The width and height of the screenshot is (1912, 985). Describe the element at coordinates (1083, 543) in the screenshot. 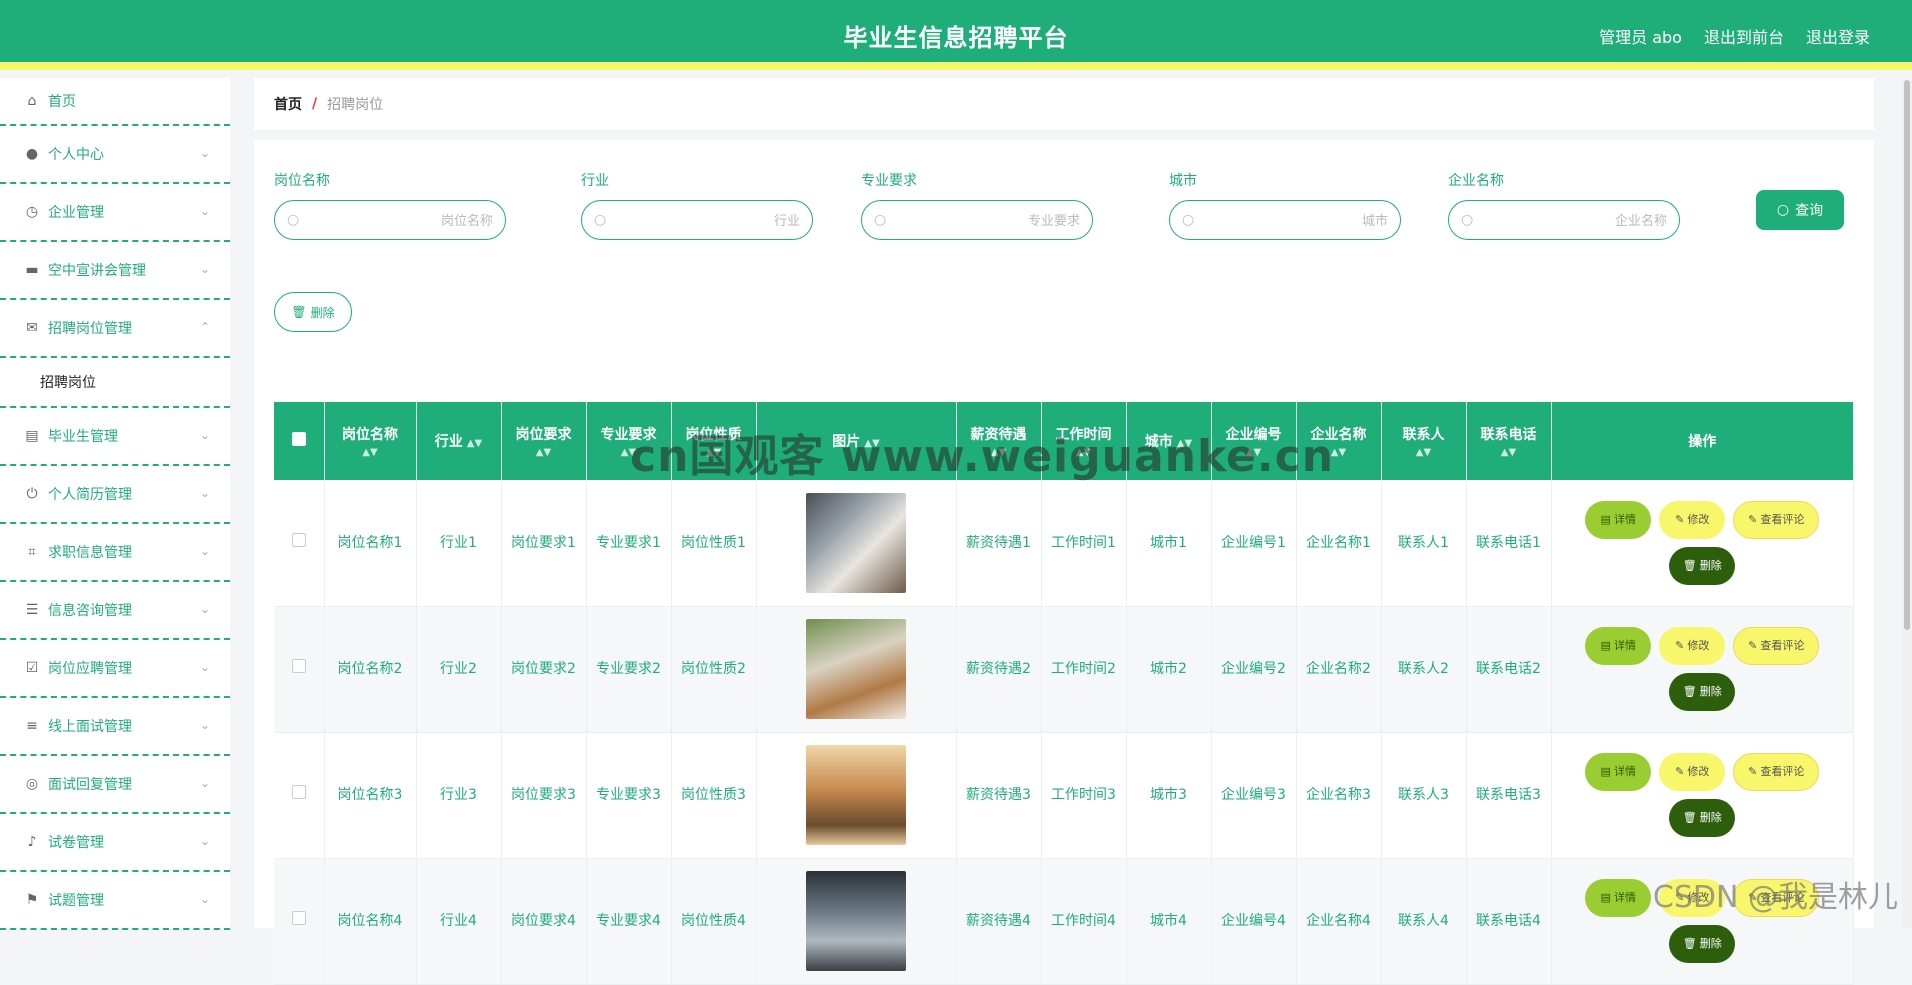

I see `table-cell: 工作时间1` at that location.